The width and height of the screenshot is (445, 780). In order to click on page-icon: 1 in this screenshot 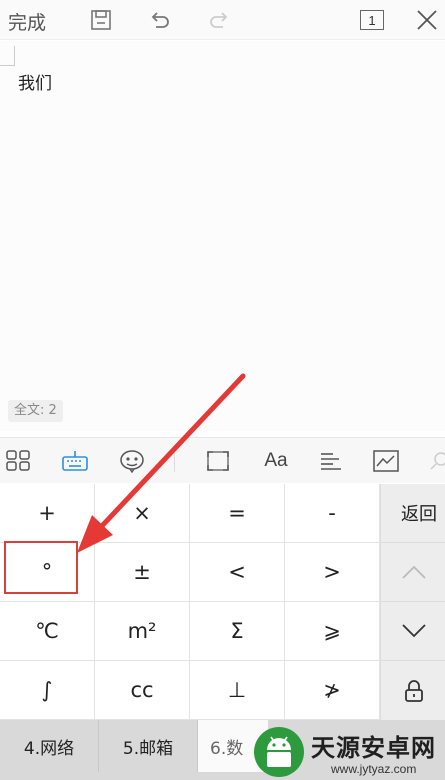, I will do `click(372, 20)`.